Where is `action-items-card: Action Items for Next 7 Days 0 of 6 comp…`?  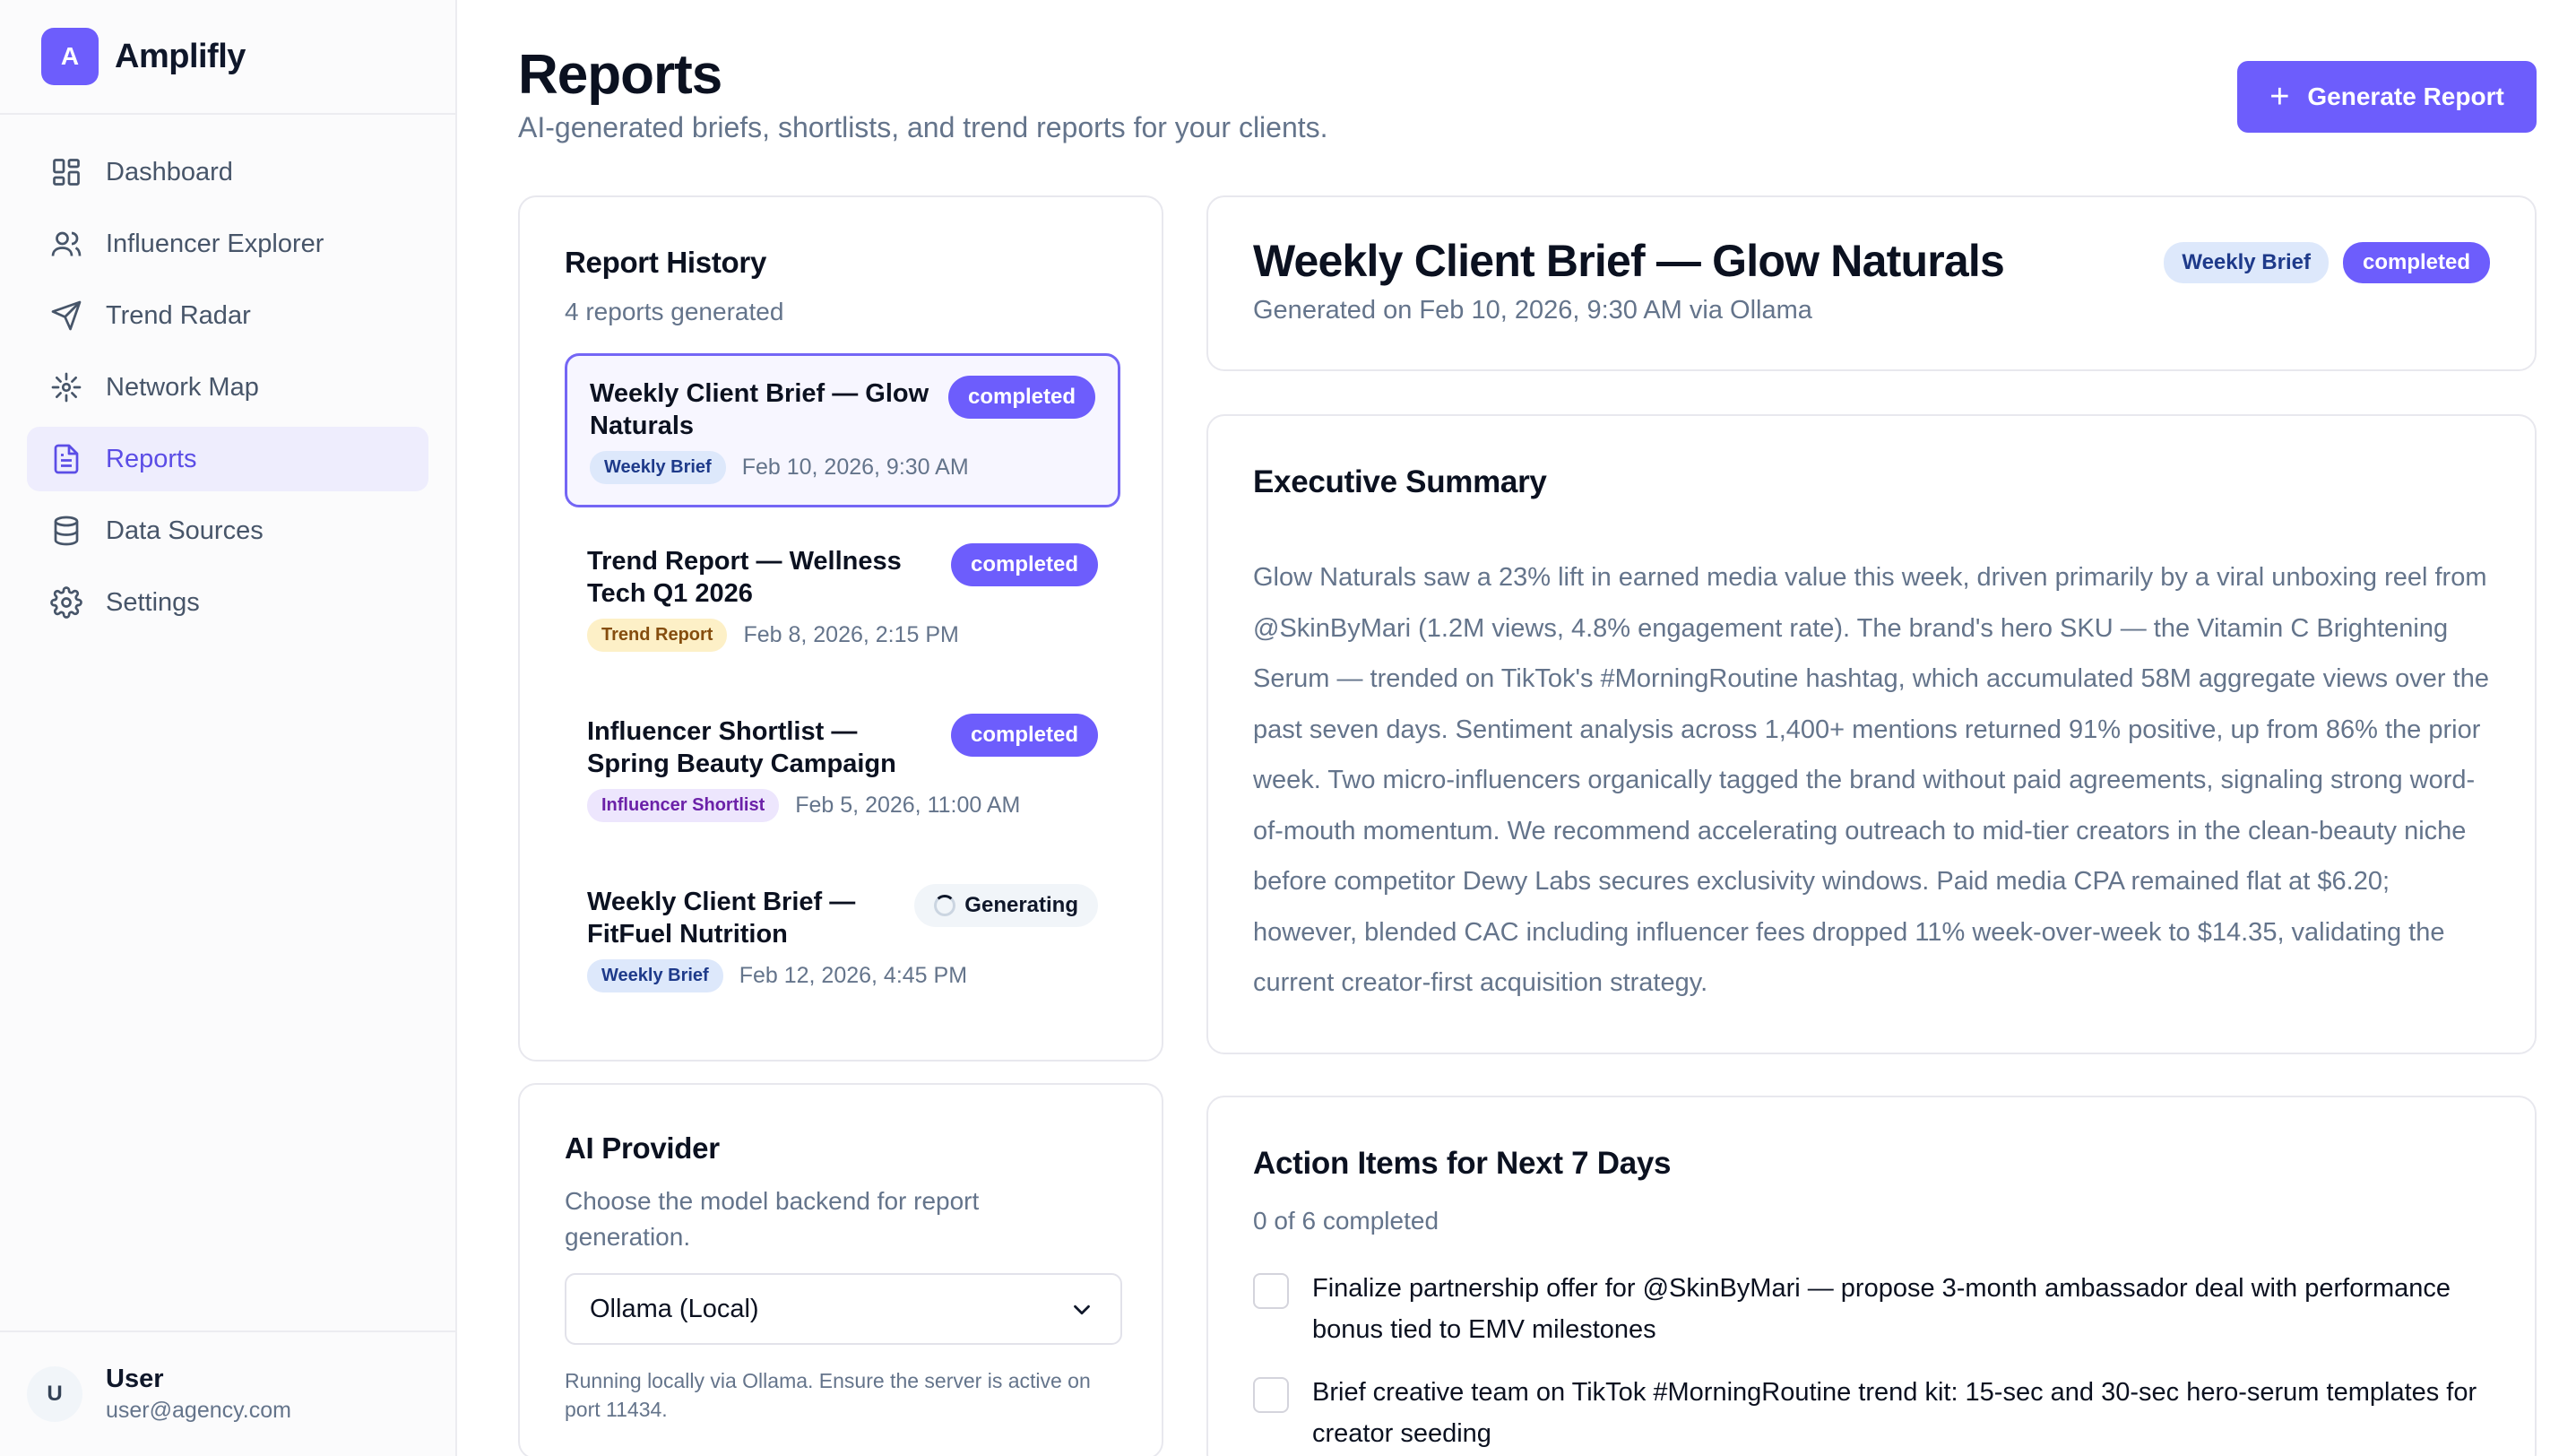 action-items-card: Action Items for Next 7 Days 0 of 6 comp… is located at coordinates (1871, 1276).